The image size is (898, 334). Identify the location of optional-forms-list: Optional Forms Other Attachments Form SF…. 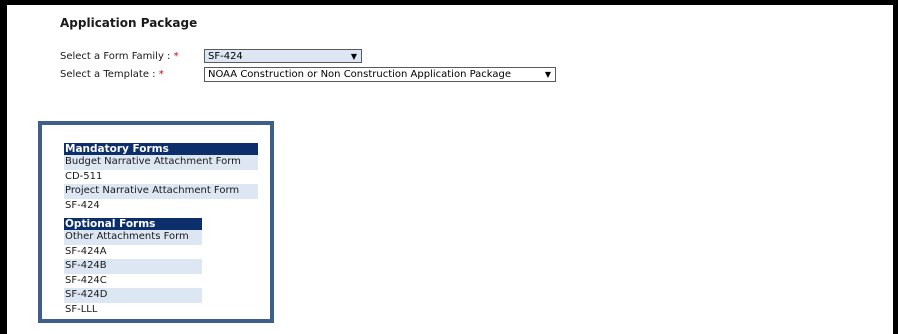
(133, 267).